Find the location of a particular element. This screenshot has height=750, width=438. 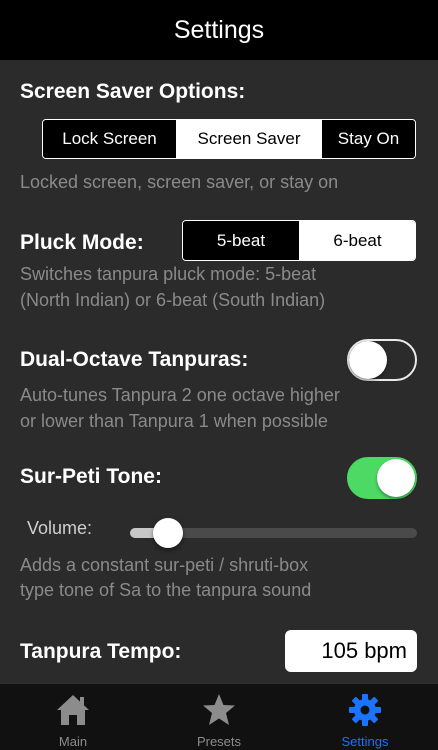

tab-settings-label: Settings is located at coordinates (365, 741).